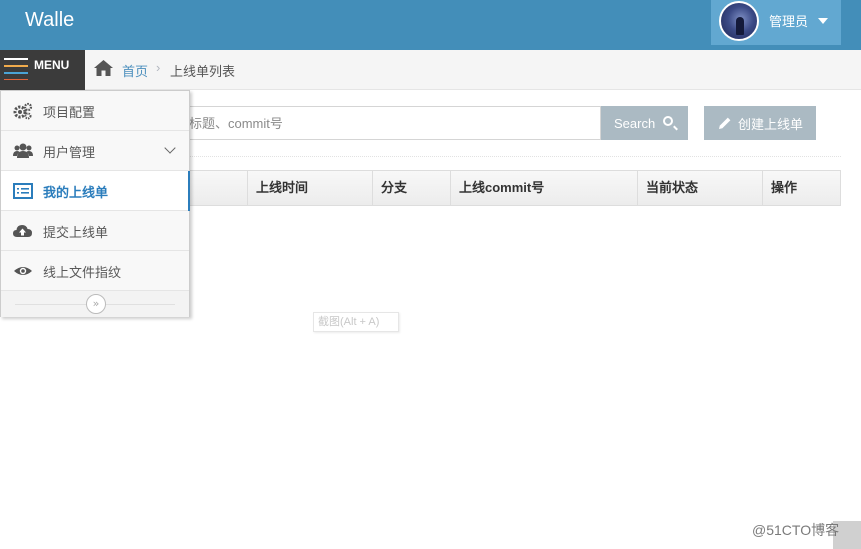  I want to click on create-release-button: 创建上线单, so click(760, 123).